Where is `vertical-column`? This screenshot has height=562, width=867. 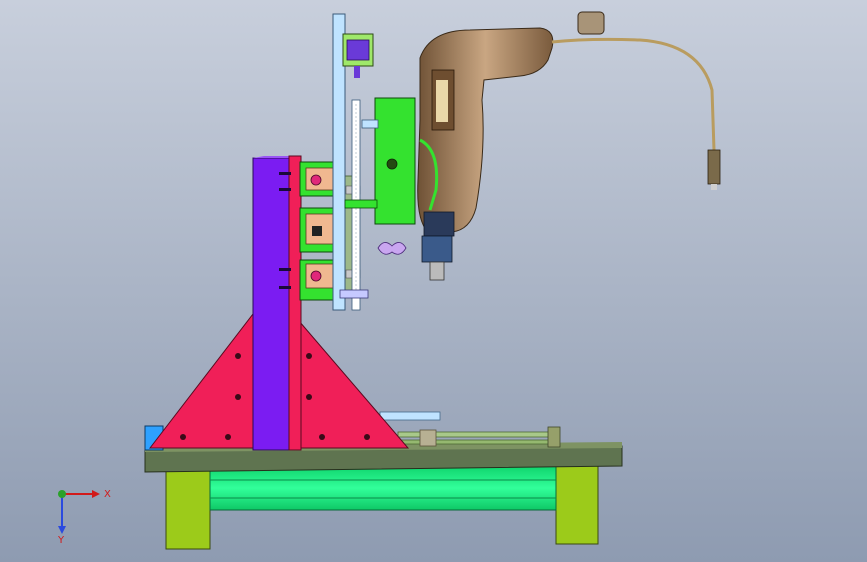
vertical-column is located at coordinates (277, 303).